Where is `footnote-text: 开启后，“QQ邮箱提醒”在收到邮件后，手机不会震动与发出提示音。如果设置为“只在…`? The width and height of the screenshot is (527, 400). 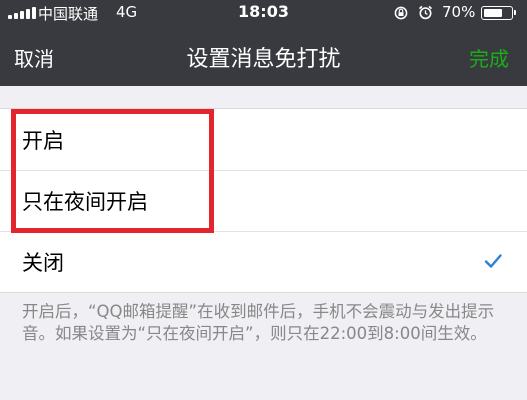
footnote-text: 开启后，“QQ邮箱提醒”在收到邮件后，手机不会震动与发出提示音。如果设置为“只在… is located at coordinates (258, 322).